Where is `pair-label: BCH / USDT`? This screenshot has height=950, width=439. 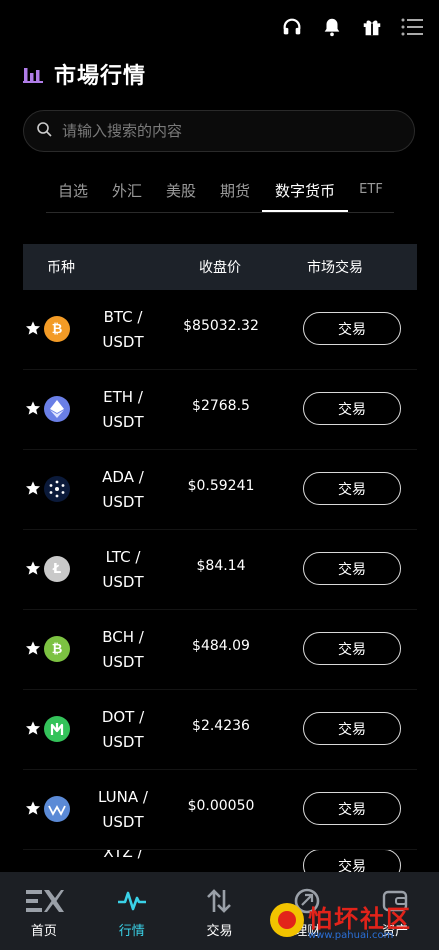 pair-label: BCH / USDT is located at coordinates (123, 649).